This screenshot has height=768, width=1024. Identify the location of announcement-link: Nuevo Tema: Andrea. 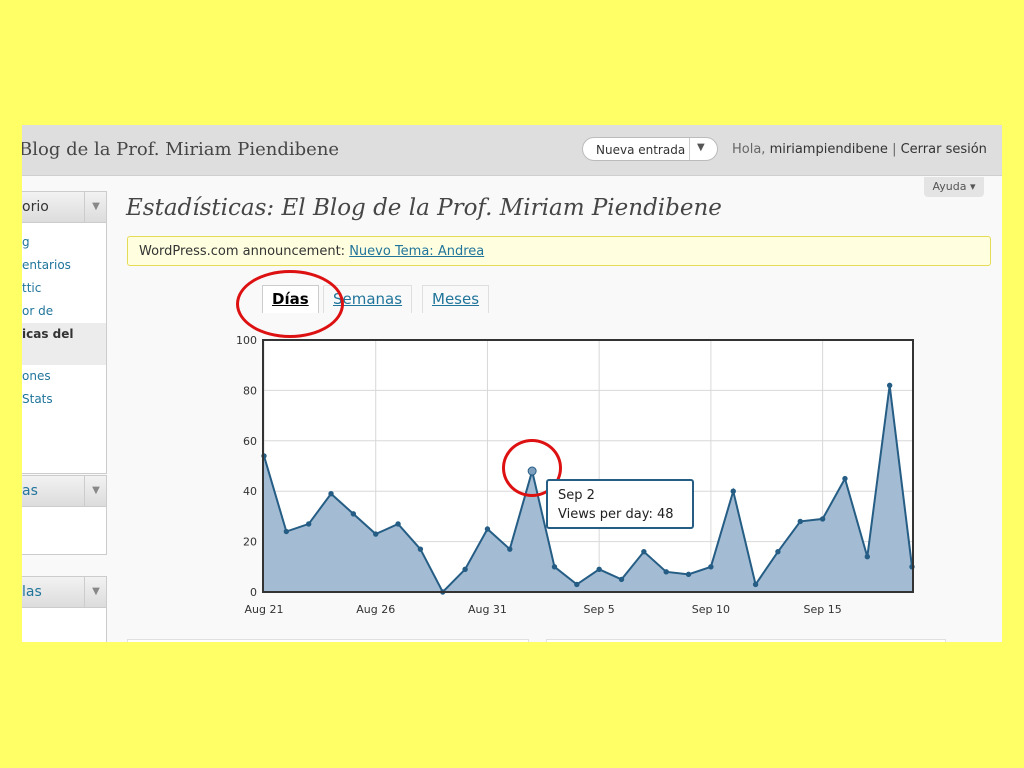
(416, 251).